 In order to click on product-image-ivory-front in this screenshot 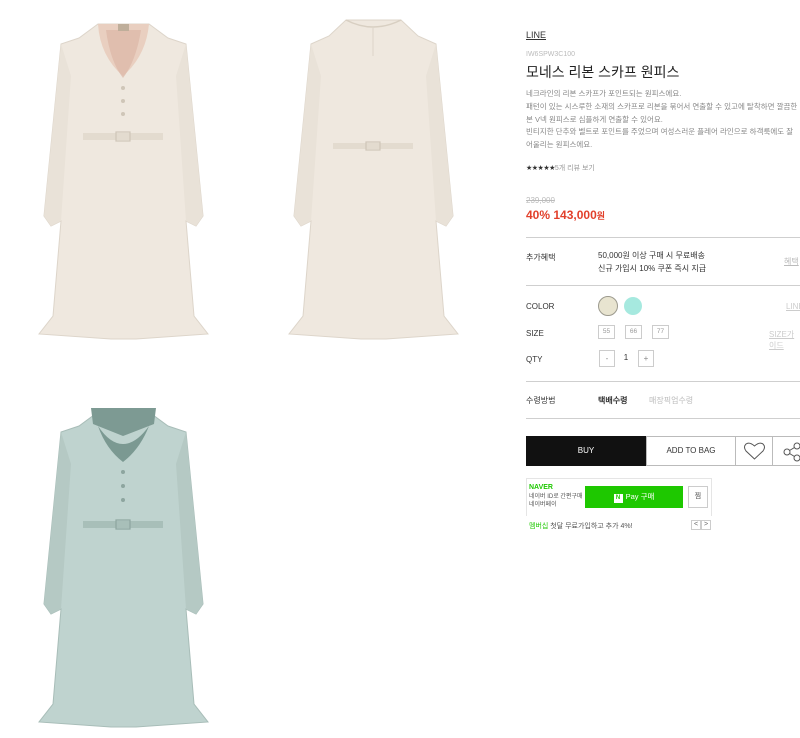, I will do `click(123, 178)`.